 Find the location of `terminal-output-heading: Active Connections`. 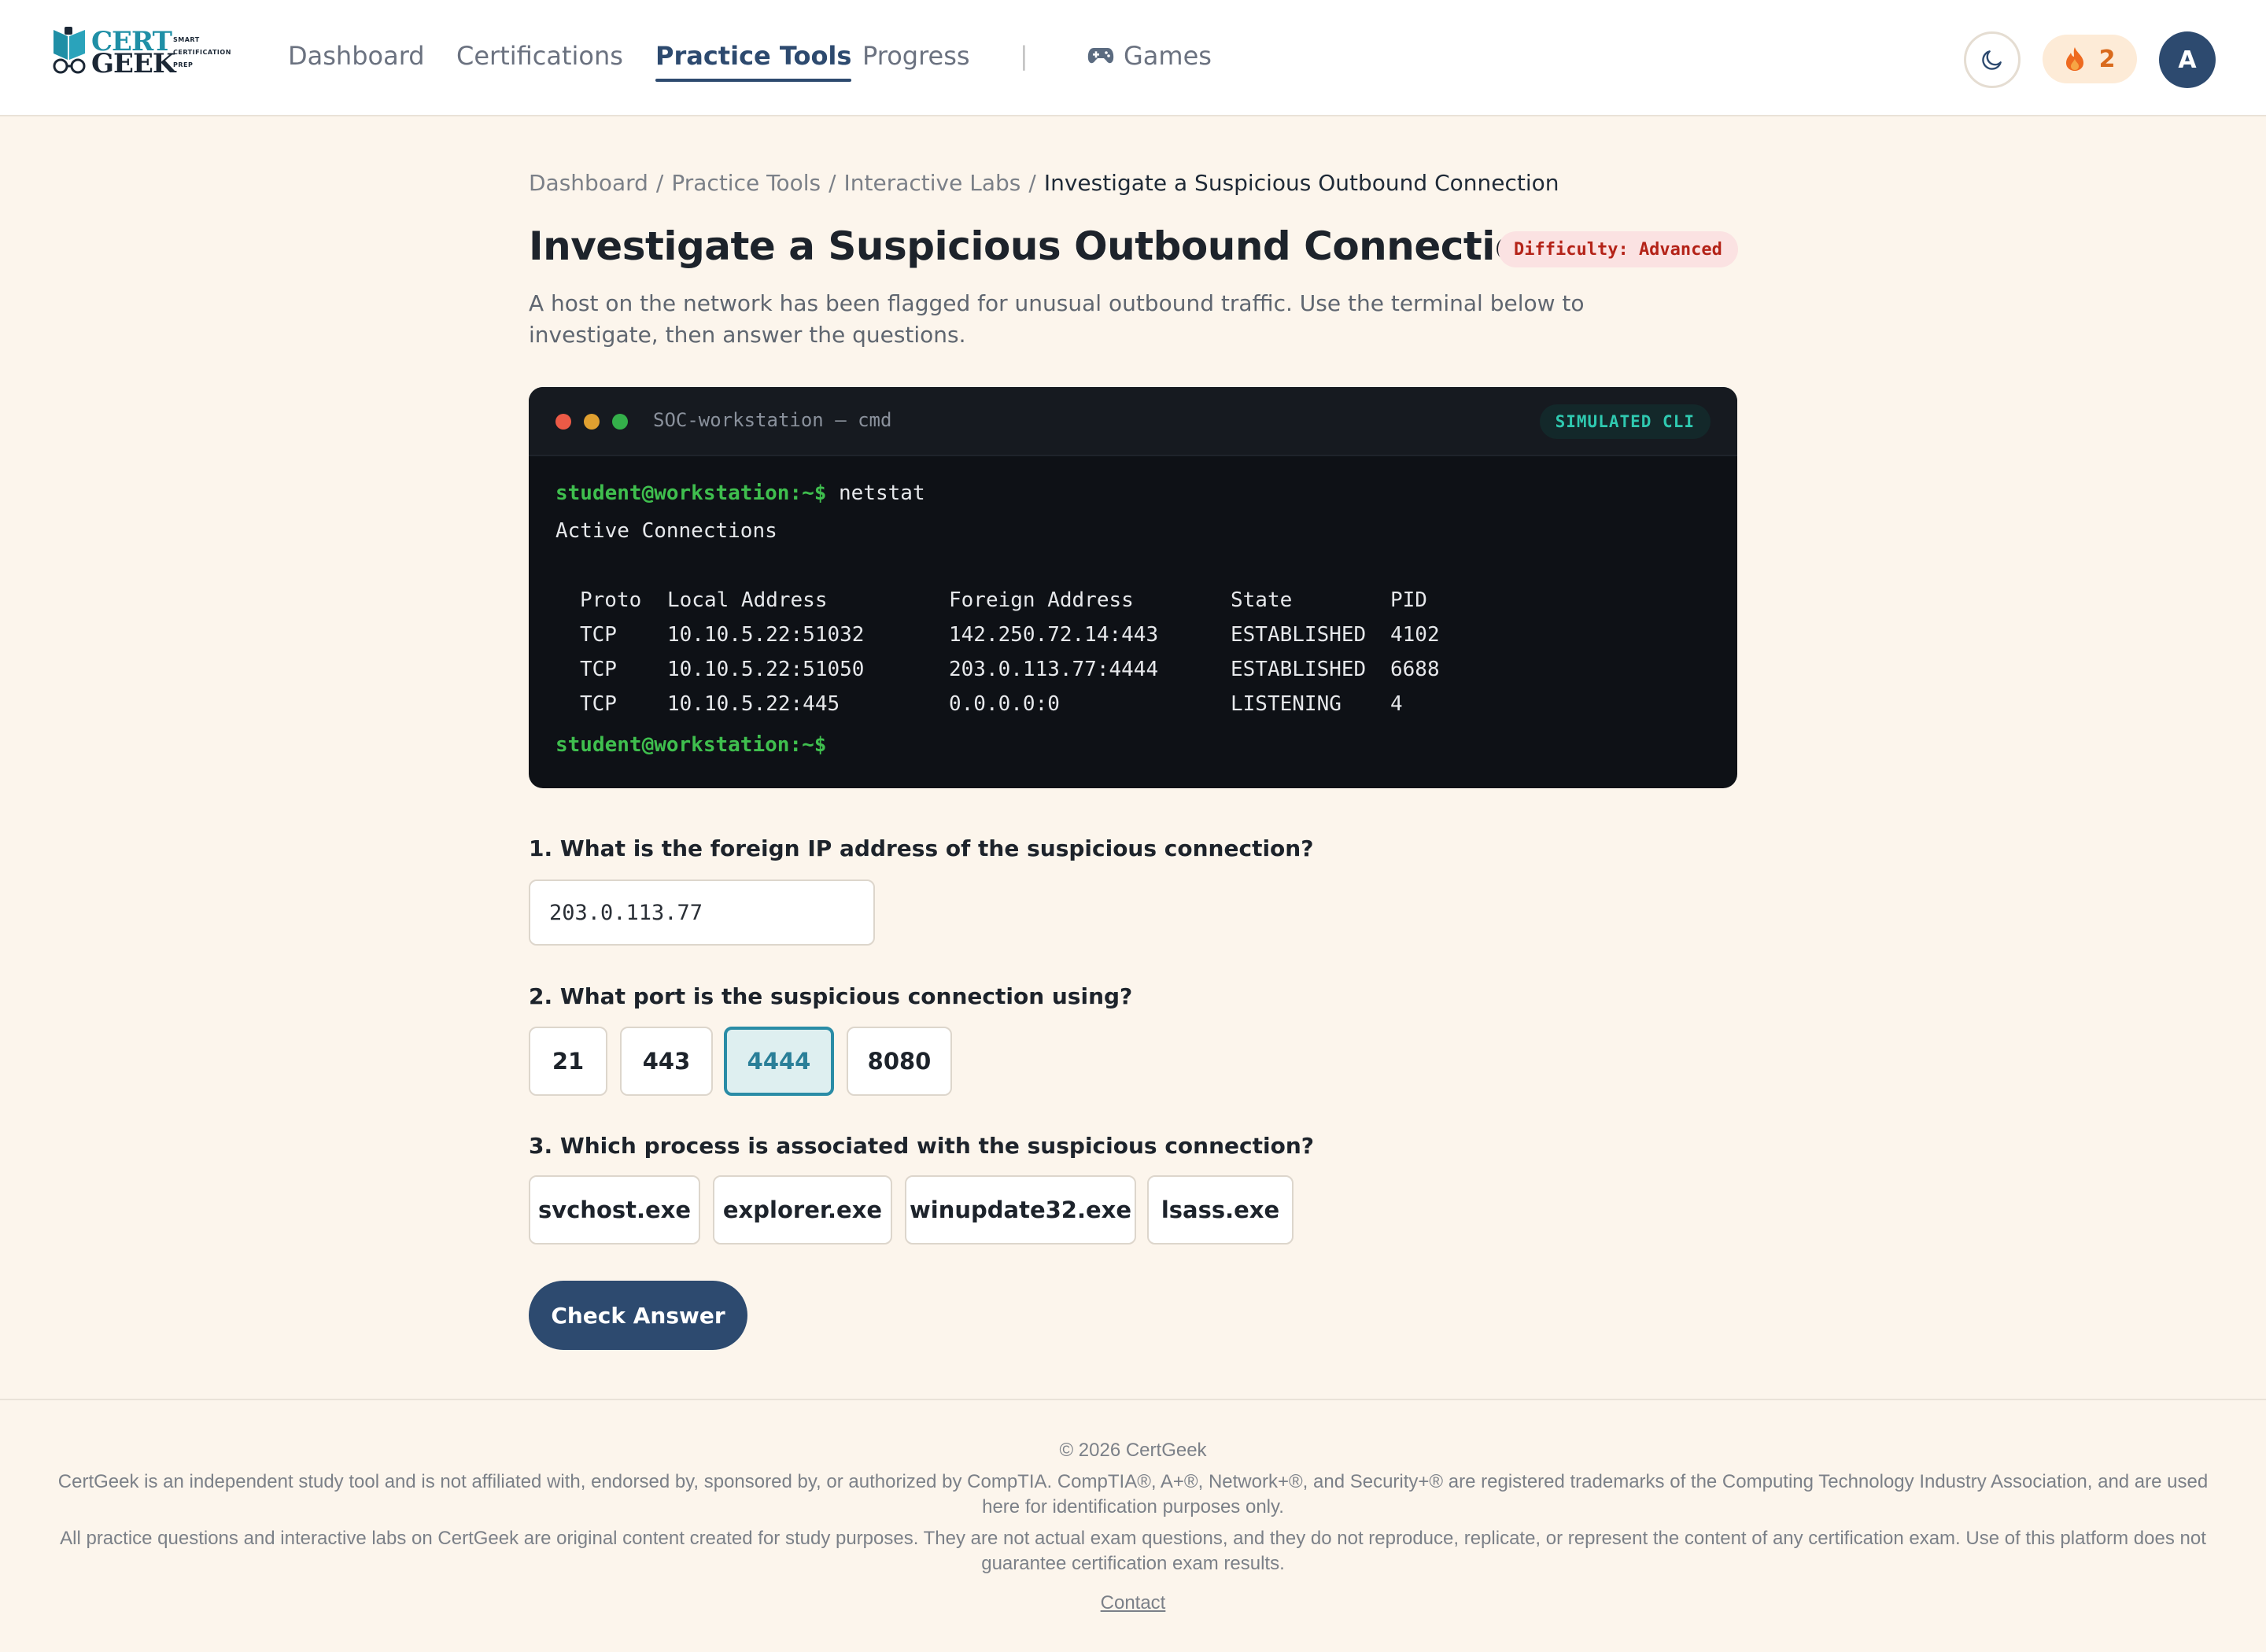

terminal-output-heading: Active Connections is located at coordinates (666, 531).